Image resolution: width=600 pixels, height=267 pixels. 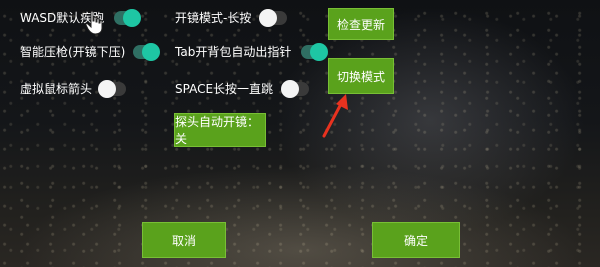 What do you see at coordinates (273, 17) in the screenshot?
I see `toggle-scope-mode` at bounding box center [273, 17].